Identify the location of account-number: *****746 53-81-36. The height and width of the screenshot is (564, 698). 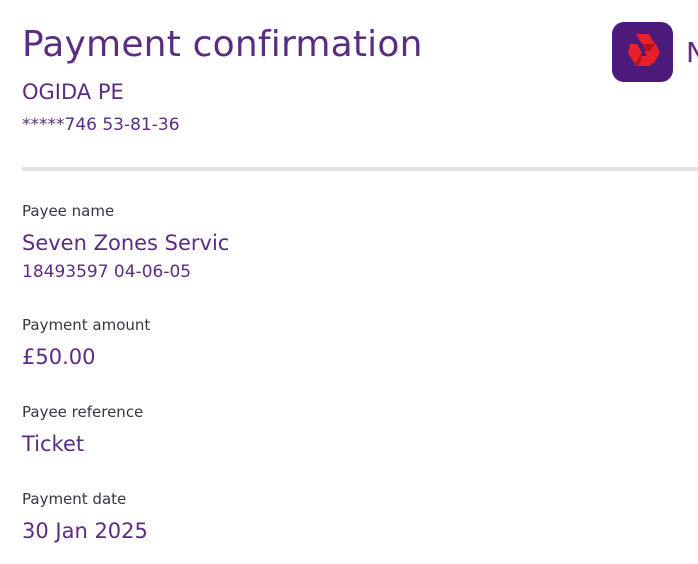
(101, 125).